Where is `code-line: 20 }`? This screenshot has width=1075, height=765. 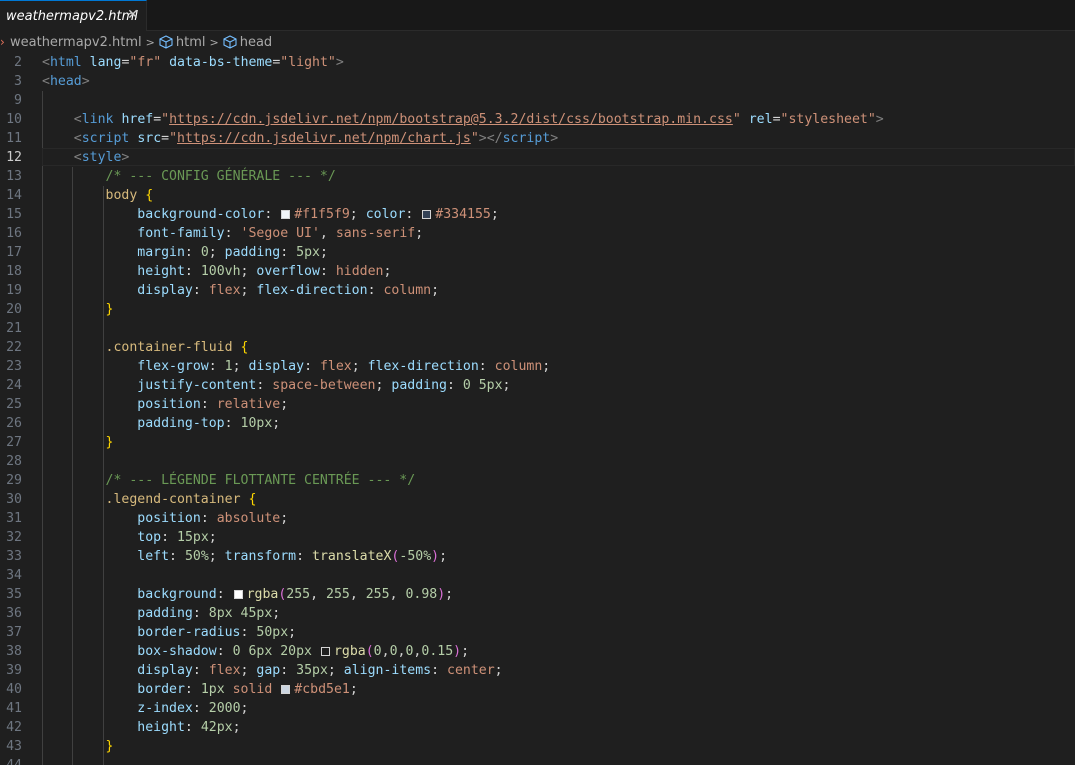 code-line: 20 } is located at coordinates (537, 309).